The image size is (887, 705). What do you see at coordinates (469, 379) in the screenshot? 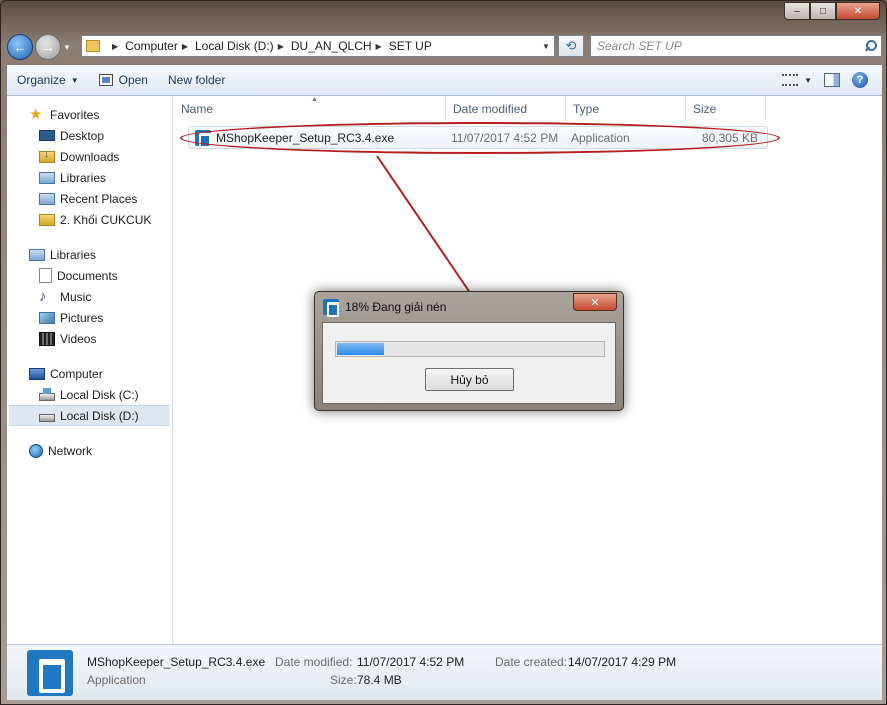
I see `cancel-button: Hủy bỏ` at bounding box center [469, 379].